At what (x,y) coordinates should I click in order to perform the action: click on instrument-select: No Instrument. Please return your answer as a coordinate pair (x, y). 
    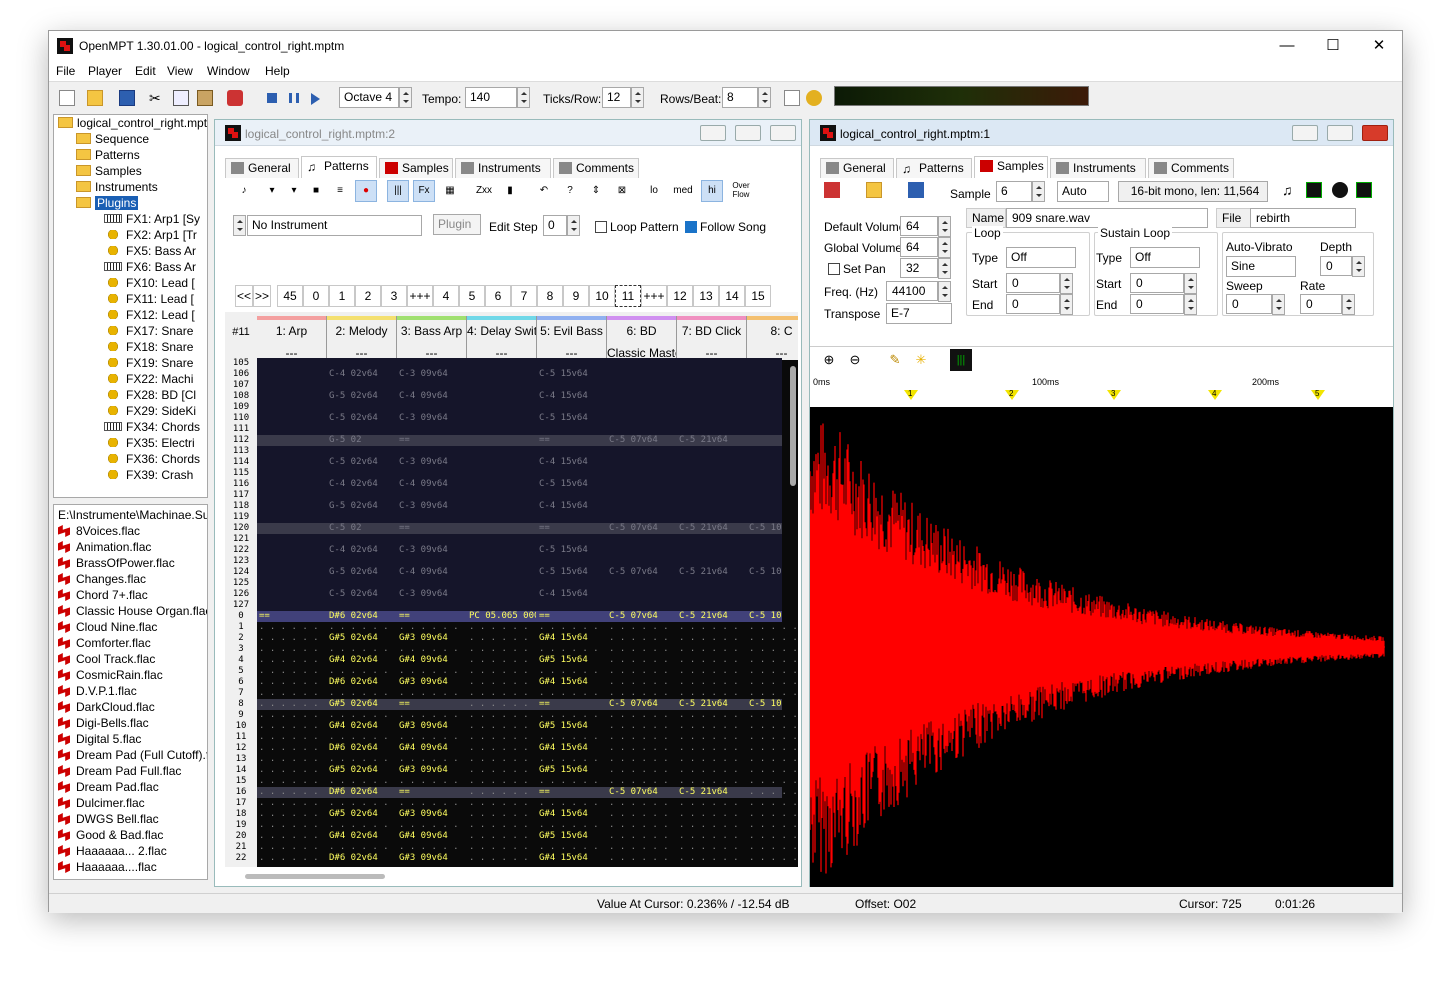
    Looking at the image, I should click on (334, 225).